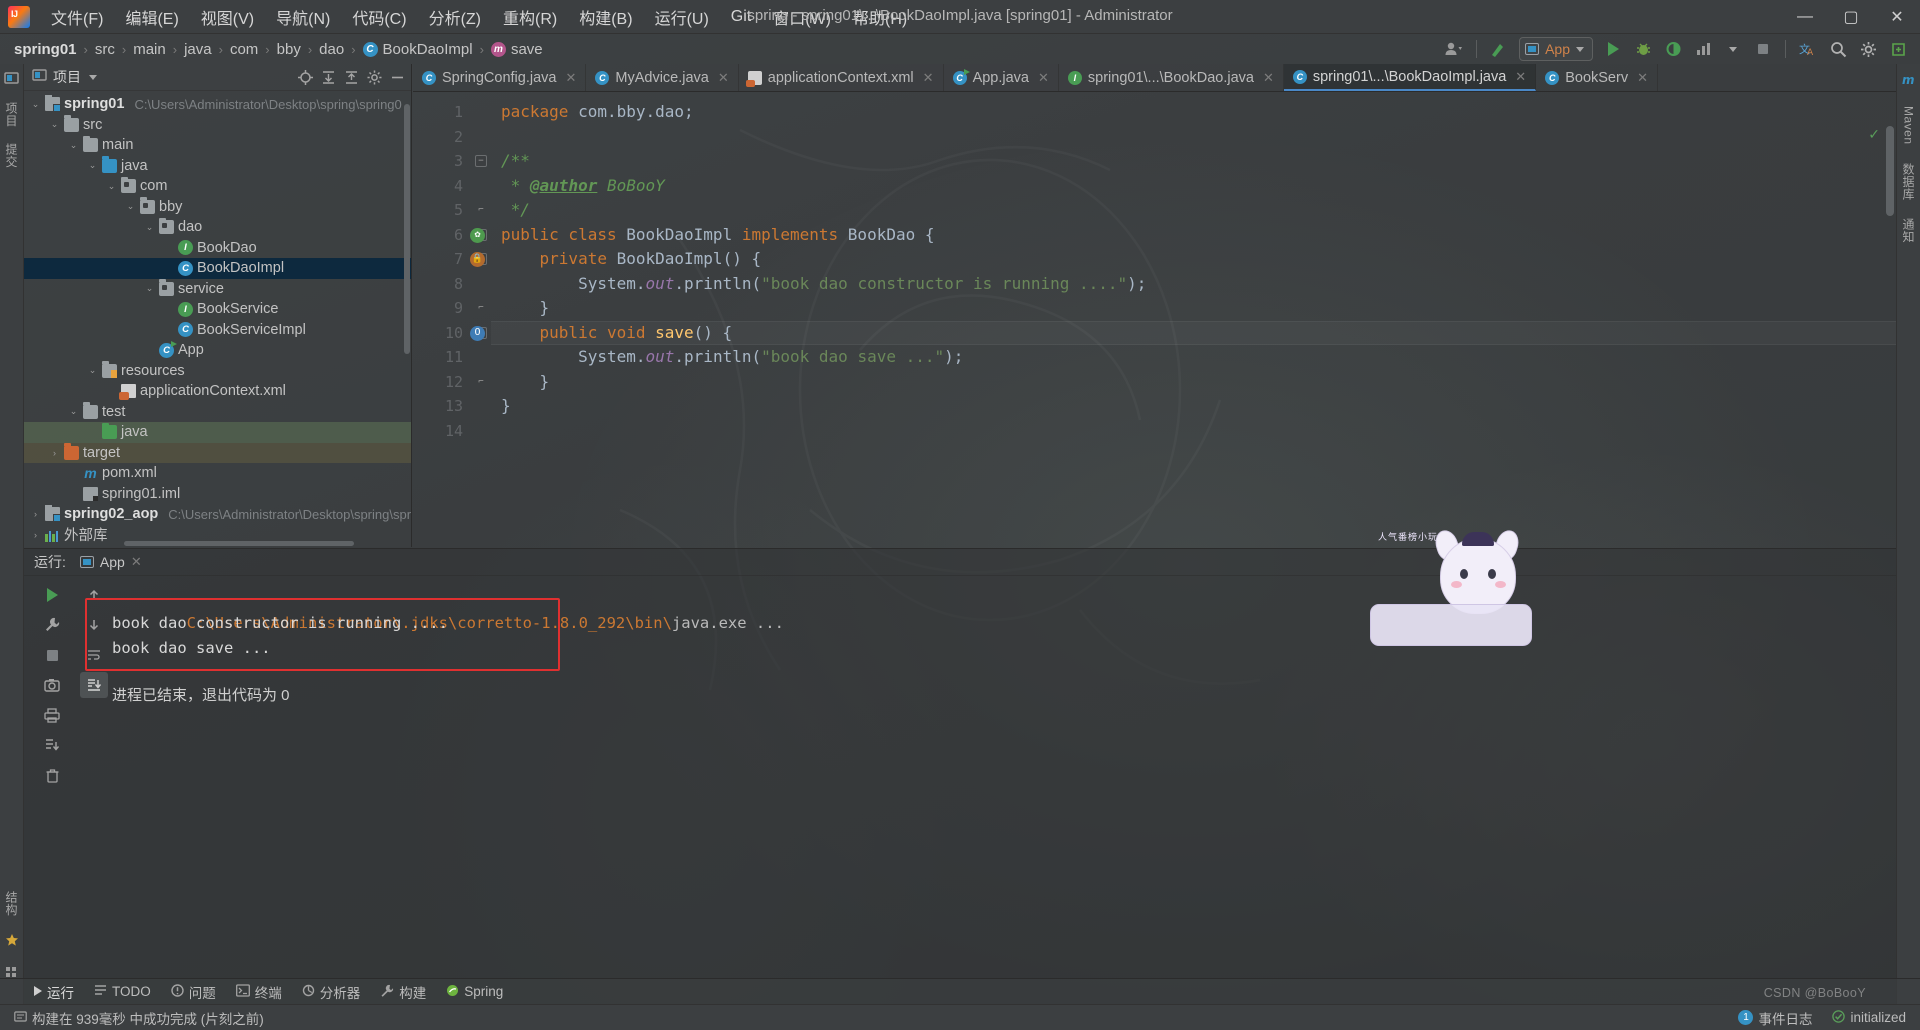  I want to click on bookmarks-icon, so click(12, 940).